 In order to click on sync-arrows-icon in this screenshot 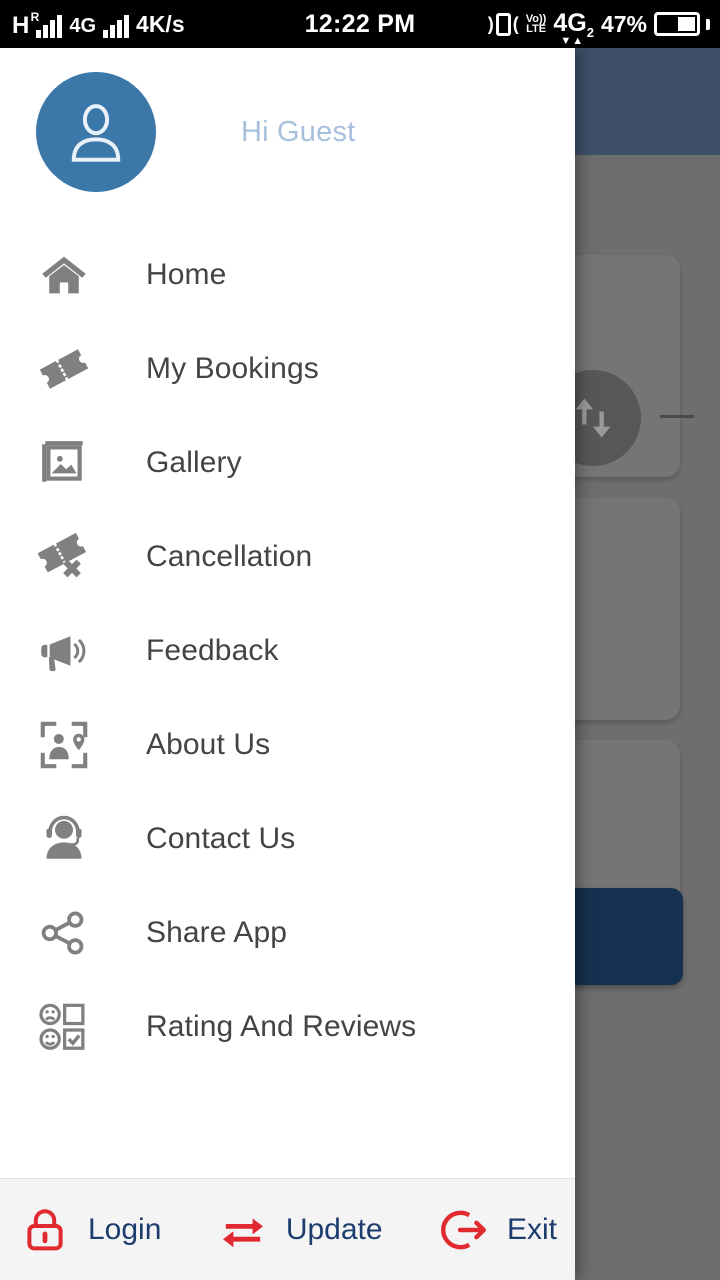, I will do `click(243, 1230)`.